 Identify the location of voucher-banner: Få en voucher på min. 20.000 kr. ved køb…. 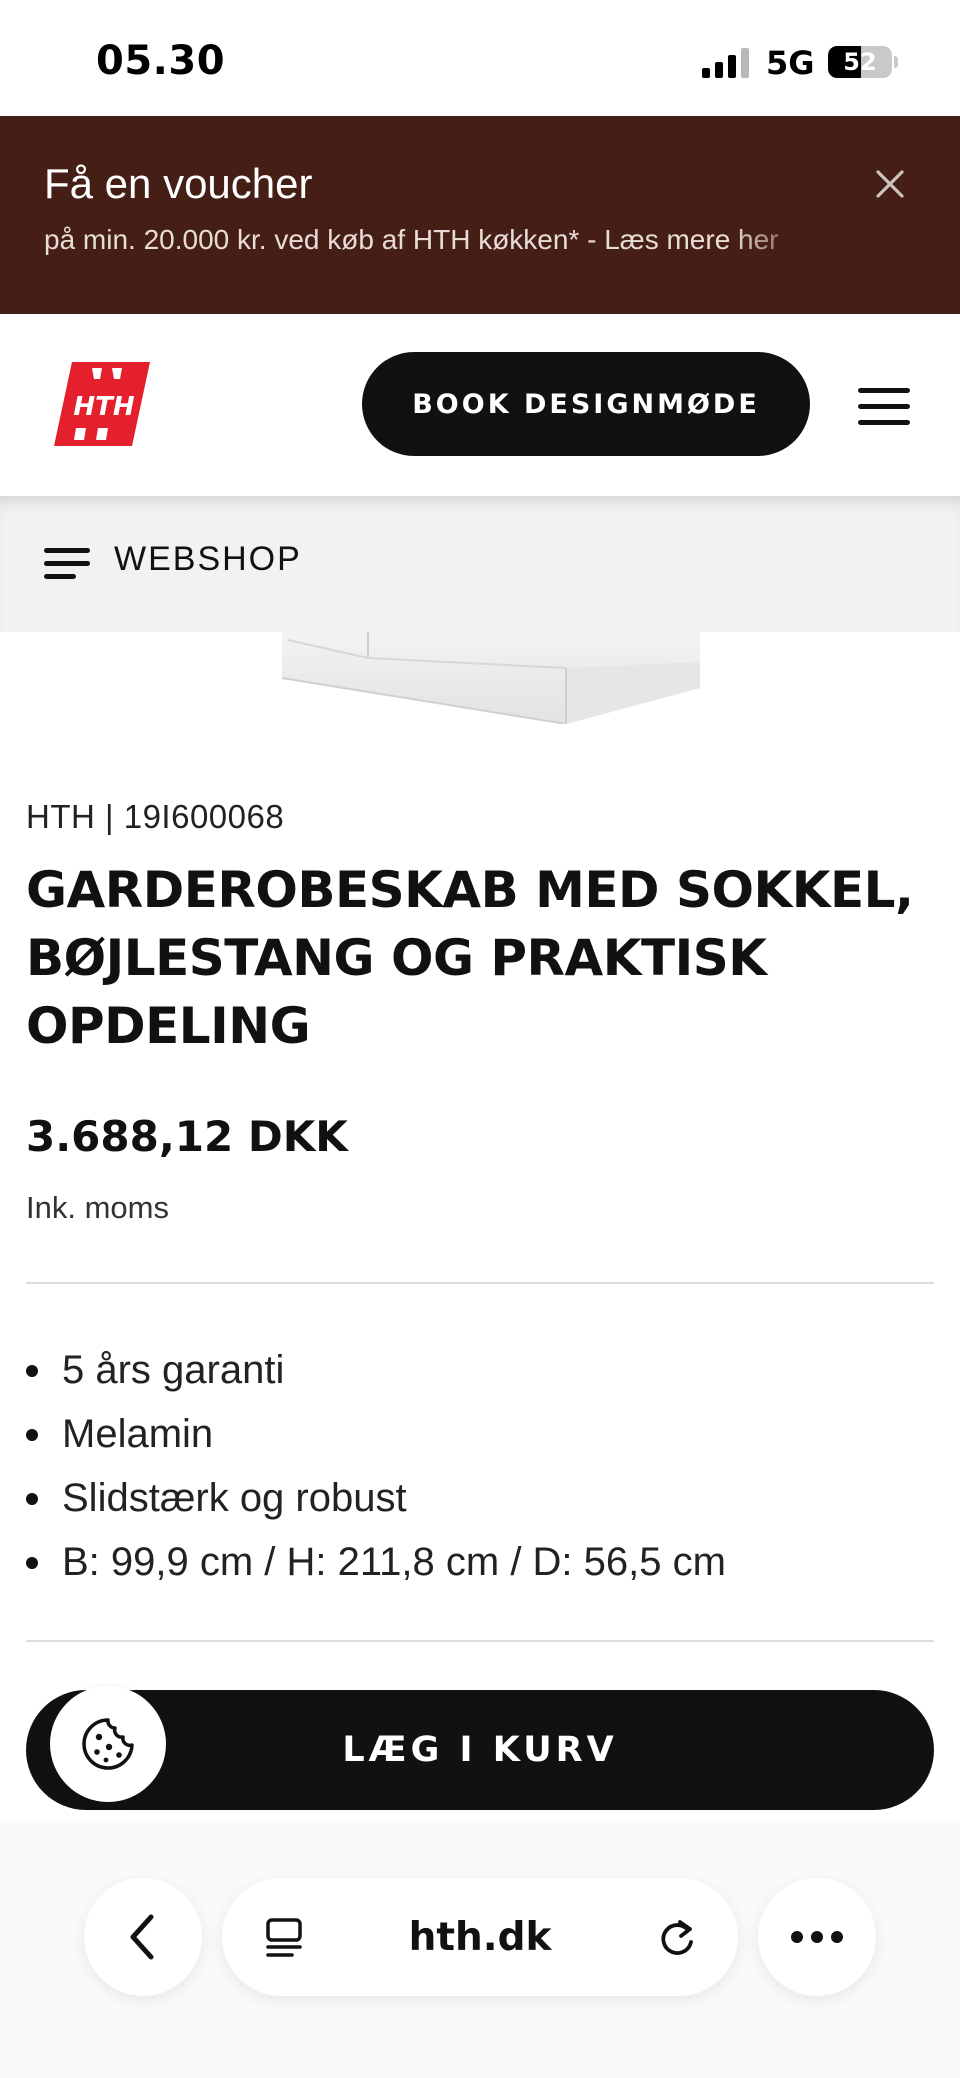
(480, 215).